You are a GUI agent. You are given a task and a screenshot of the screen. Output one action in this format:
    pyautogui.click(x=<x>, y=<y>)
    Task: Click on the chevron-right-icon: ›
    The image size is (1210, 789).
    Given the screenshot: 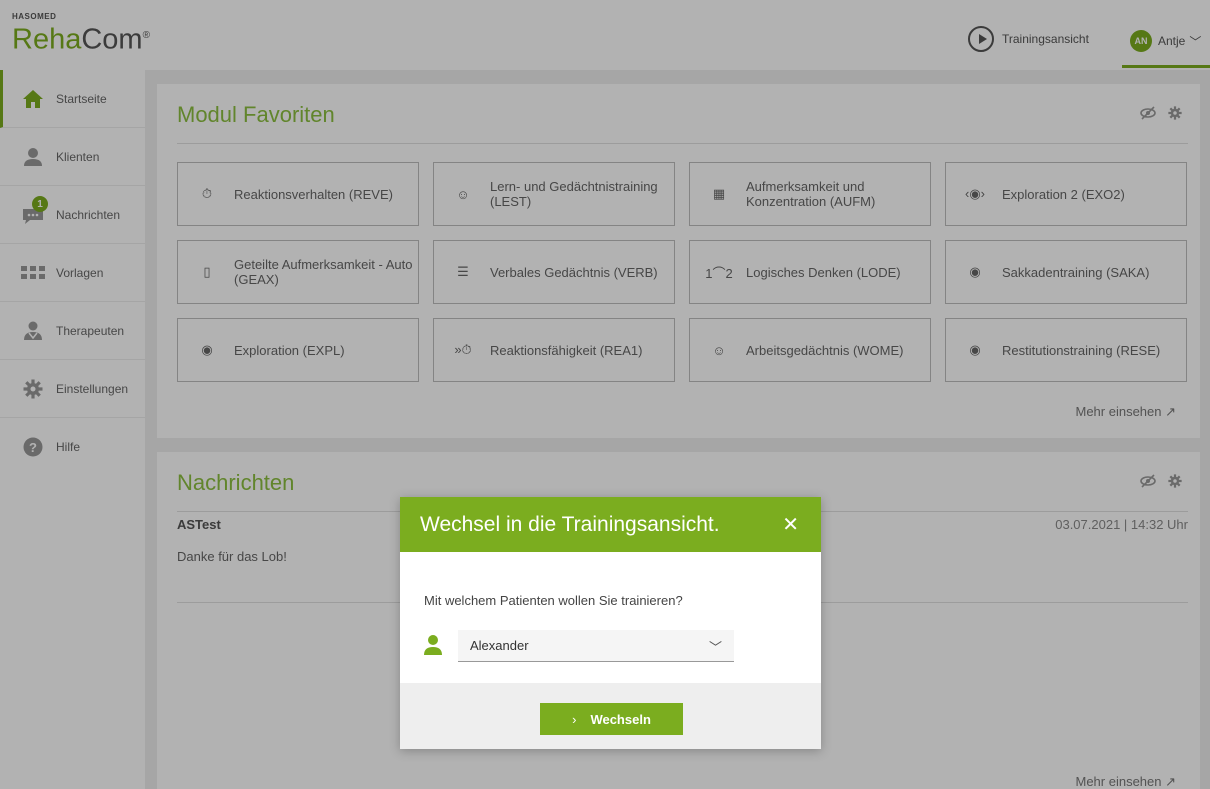 What is the action you would take?
    pyautogui.click(x=574, y=719)
    